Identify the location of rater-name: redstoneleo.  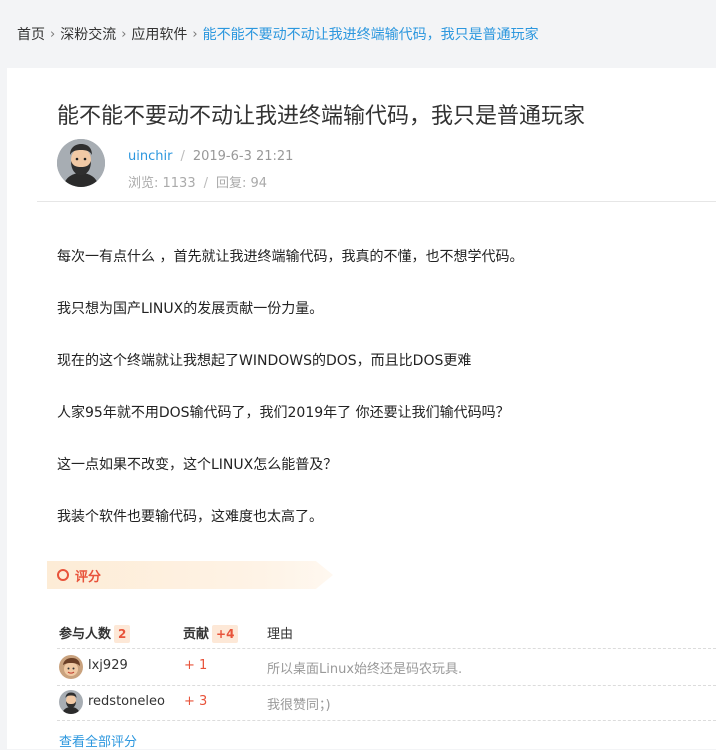
(126, 701).